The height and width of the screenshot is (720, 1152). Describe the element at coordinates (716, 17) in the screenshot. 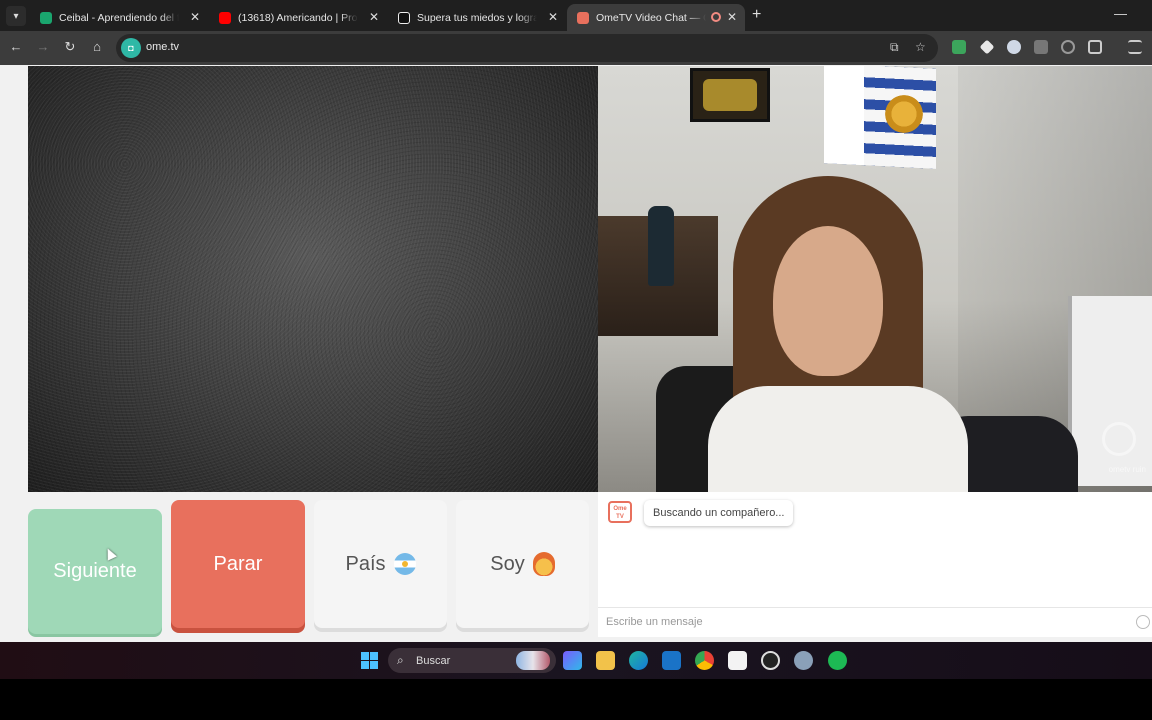

I see `recording-indicator-icon` at that location.